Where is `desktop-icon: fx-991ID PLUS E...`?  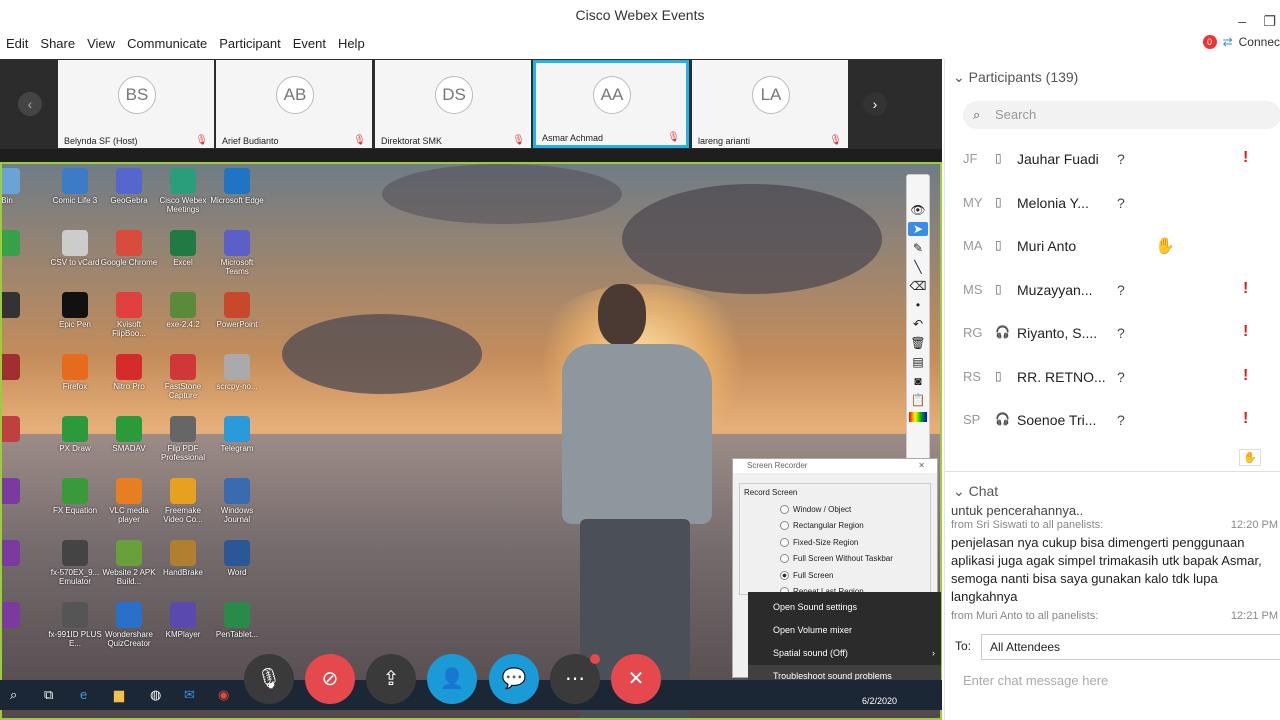
desktop-icon: fx-991ID PLUS E... is located at coordinates (75, 625).